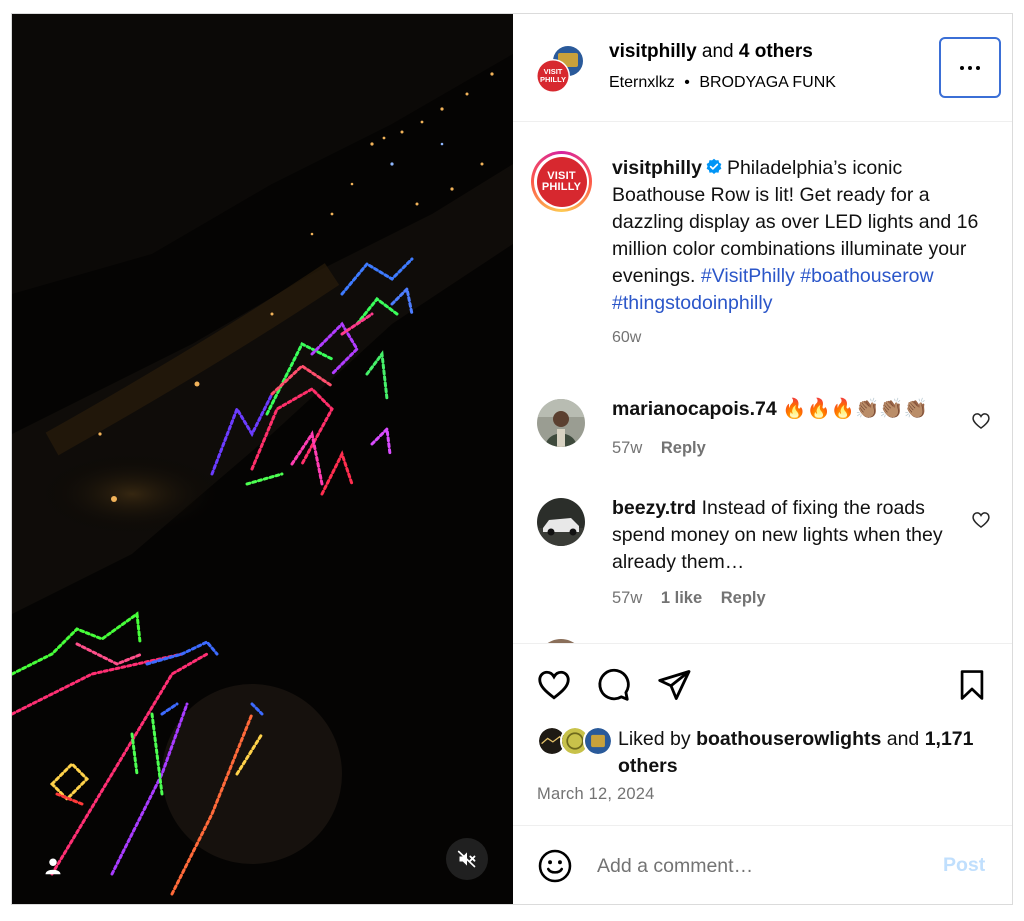  I want to click on comment-meta: 57w 1 like Reply, so click(696, 598).